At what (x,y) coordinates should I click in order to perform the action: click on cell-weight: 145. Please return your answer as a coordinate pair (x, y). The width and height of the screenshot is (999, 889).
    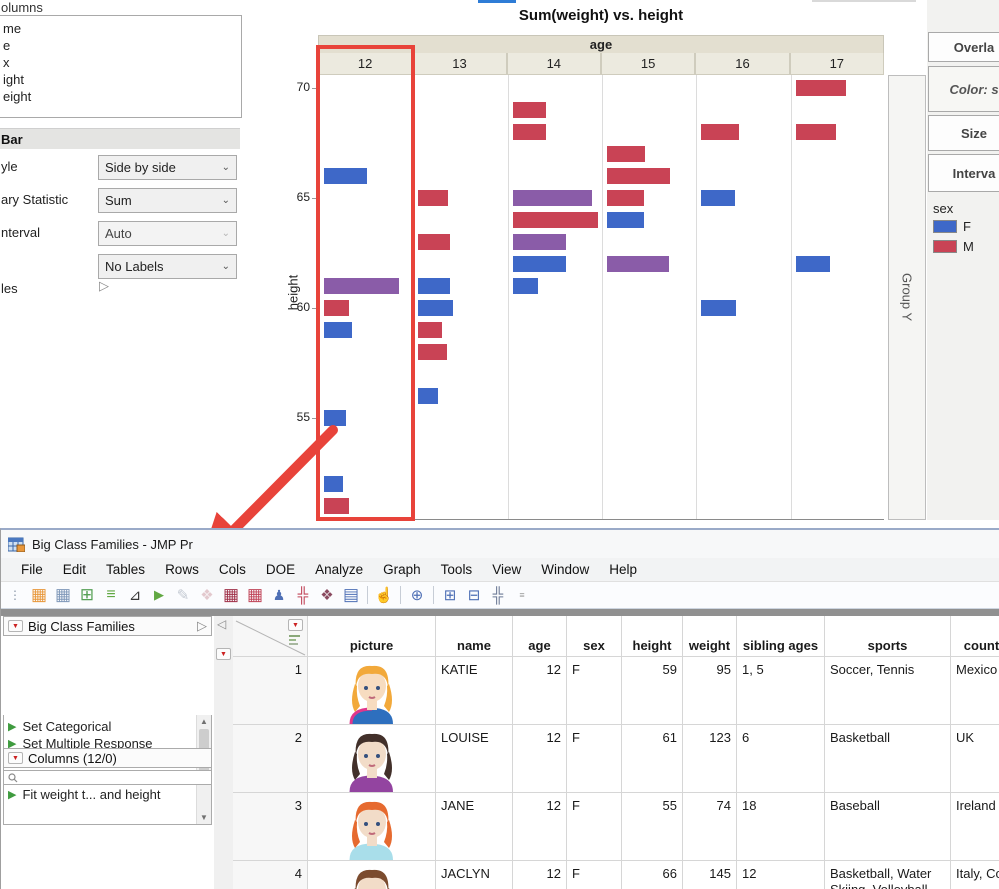
    Looking at the image, I should click on (710, 875).